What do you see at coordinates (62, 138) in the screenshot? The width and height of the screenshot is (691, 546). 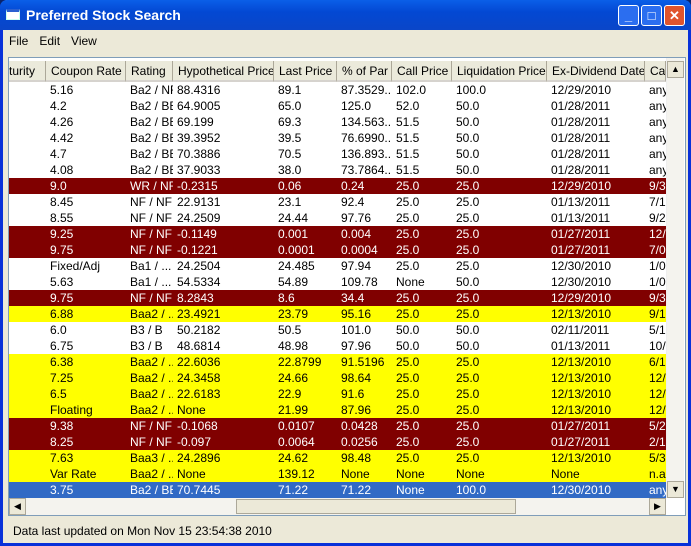 I see `cell-coupon-rate: 4.42` at bounding box center [62, 138].